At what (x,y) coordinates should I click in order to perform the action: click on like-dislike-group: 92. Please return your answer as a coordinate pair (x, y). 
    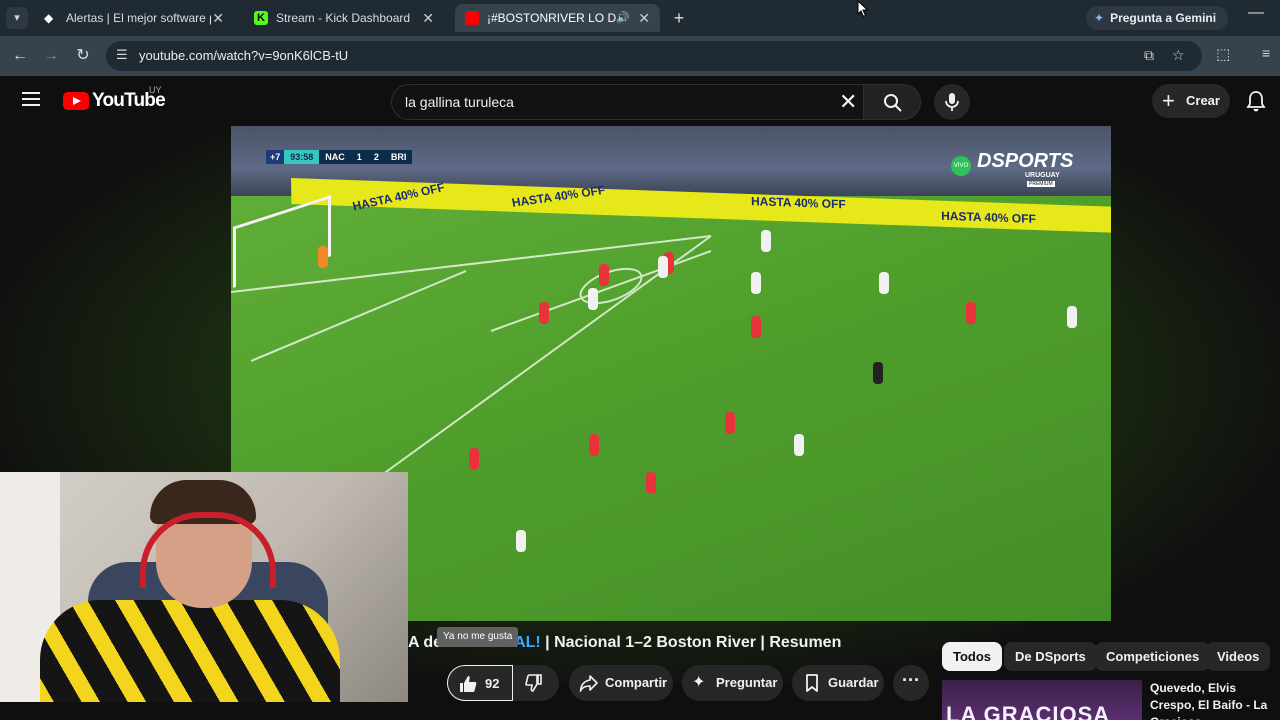
    Looking at the image, I should click on (503, 683).